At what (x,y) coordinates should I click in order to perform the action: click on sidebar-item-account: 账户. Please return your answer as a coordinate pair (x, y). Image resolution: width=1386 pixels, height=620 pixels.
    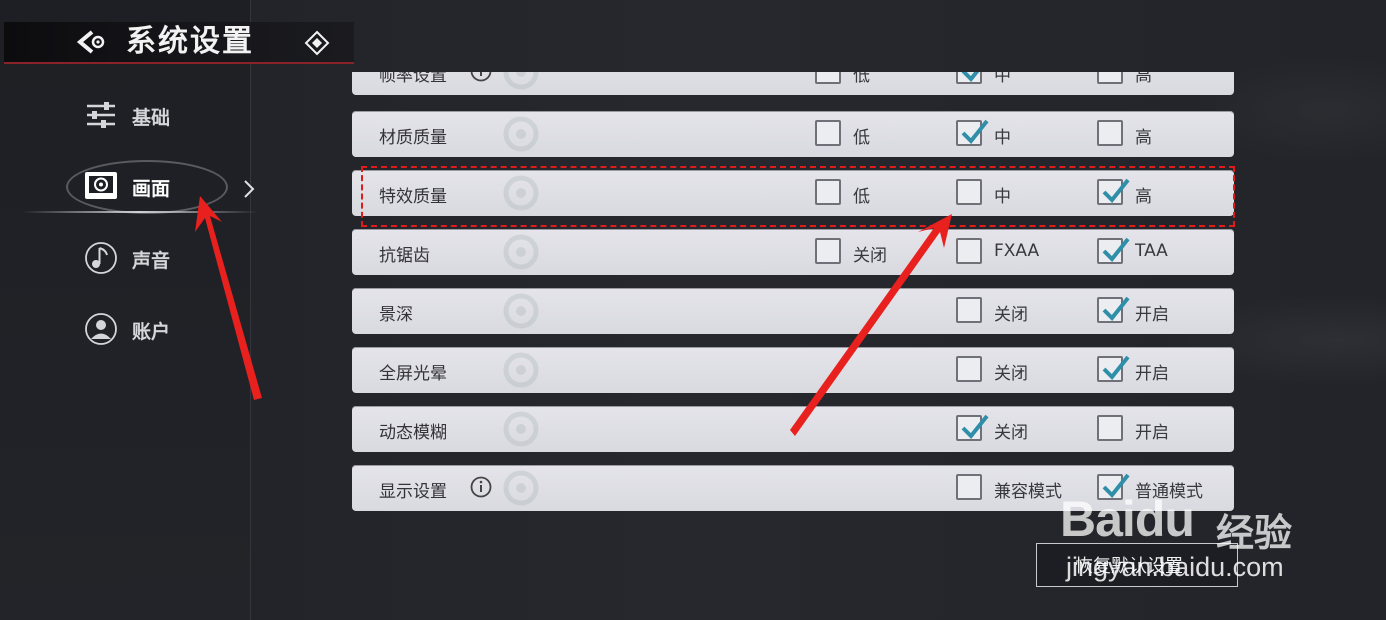
    Looking at the image, I should click on (164, 329).